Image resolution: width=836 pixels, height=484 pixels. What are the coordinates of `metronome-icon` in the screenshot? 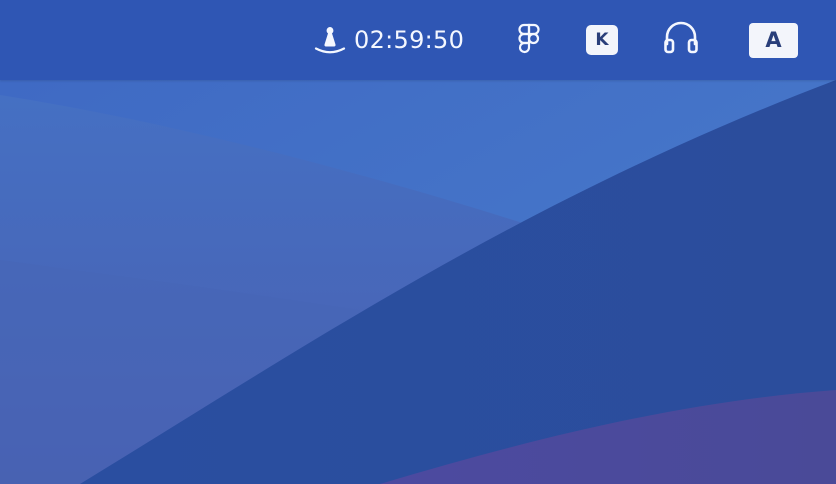 It's located at (330, 40).